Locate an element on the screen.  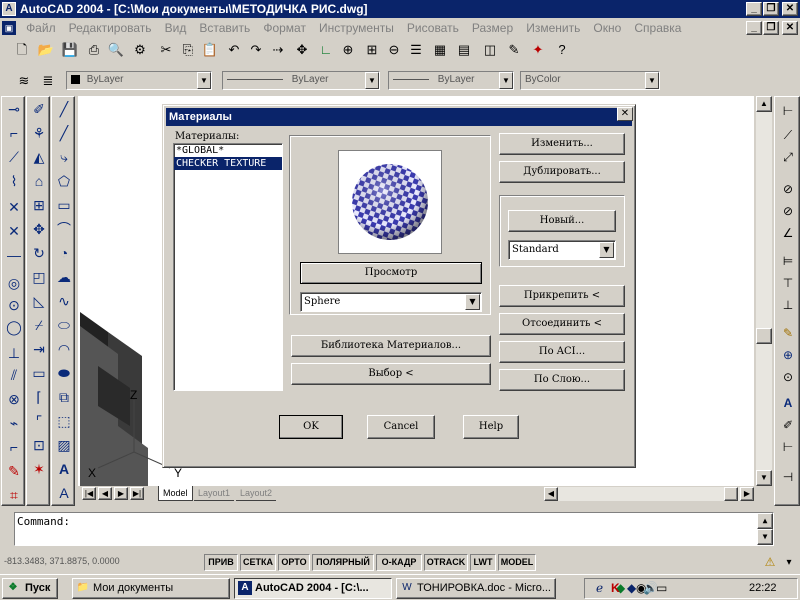
offset-icon: ⌂ is located at coordinates (39, 181).